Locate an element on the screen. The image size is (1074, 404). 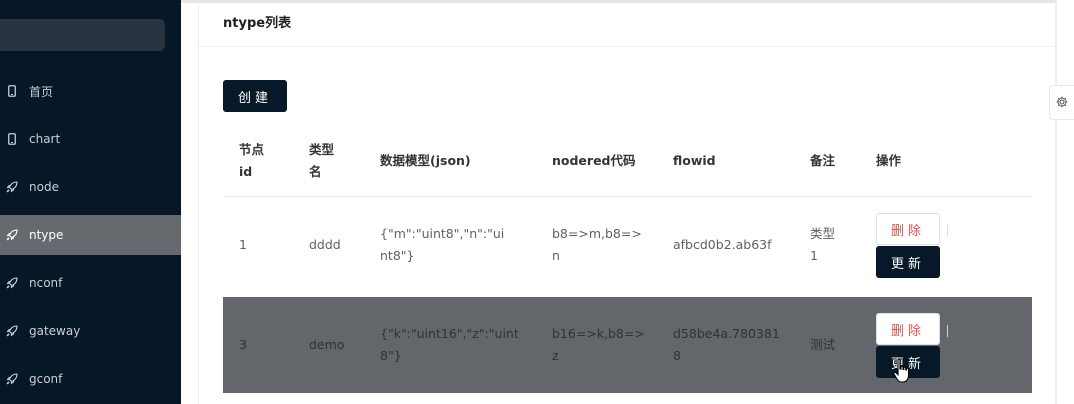
sidebar-item-gconf: gconf is located at coordinates (90, 379).